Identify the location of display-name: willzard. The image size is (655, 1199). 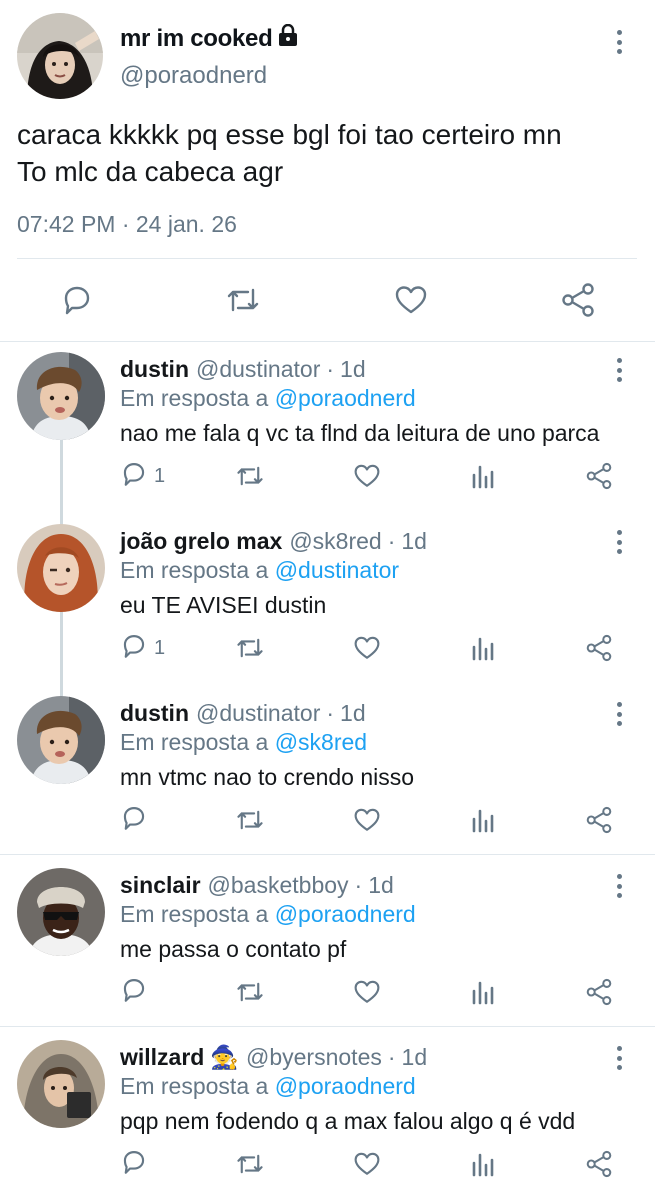
(162, 1057).